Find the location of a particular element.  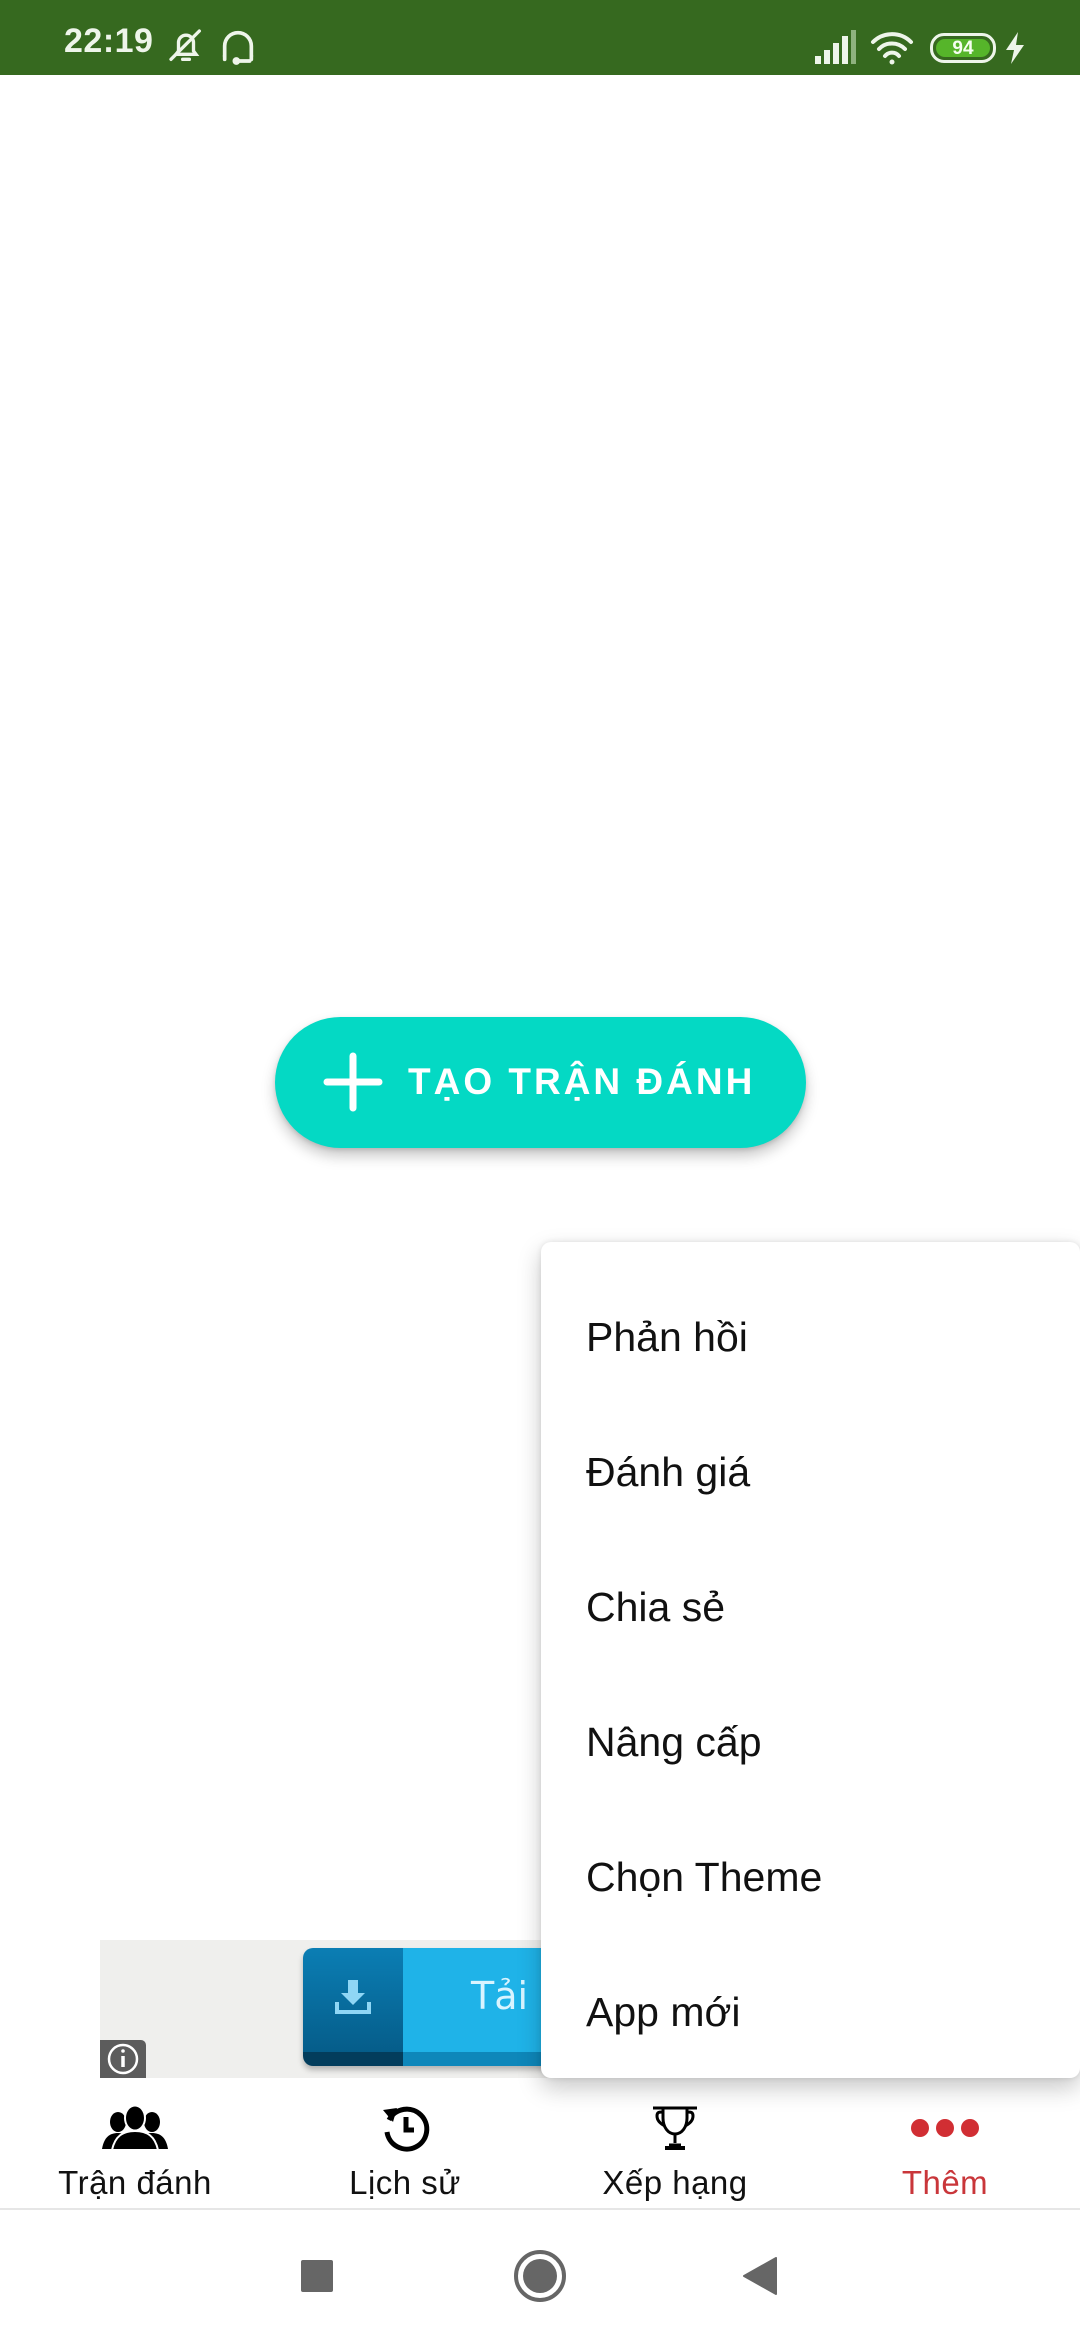

nav-label-ranking: Xếp hạng is located at coordinates (675, 2182).